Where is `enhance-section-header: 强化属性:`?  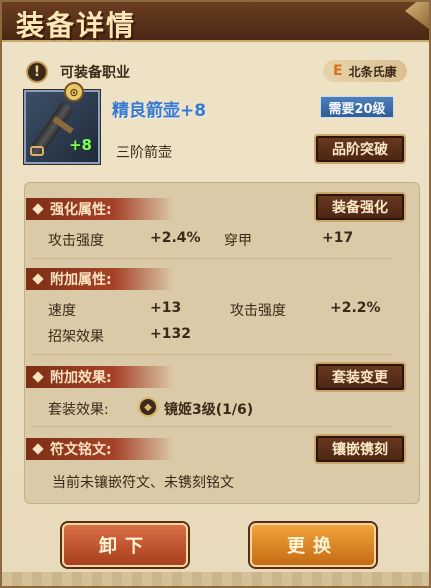 enhance-section-header: 强化属性: is located at coordinates (100, 209).